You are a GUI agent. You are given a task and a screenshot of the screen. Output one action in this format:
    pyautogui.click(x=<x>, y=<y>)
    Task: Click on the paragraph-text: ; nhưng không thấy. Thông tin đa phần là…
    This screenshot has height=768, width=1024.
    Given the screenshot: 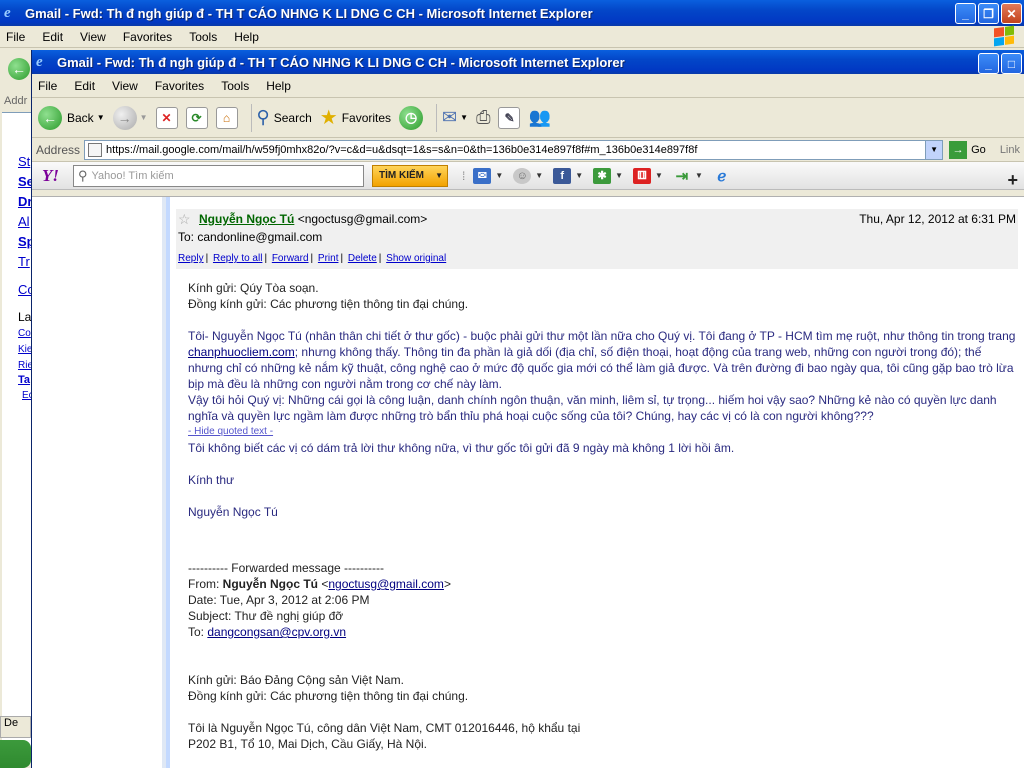 What is the action you would take?
    pyautogui.click(x=601, y=368)
    